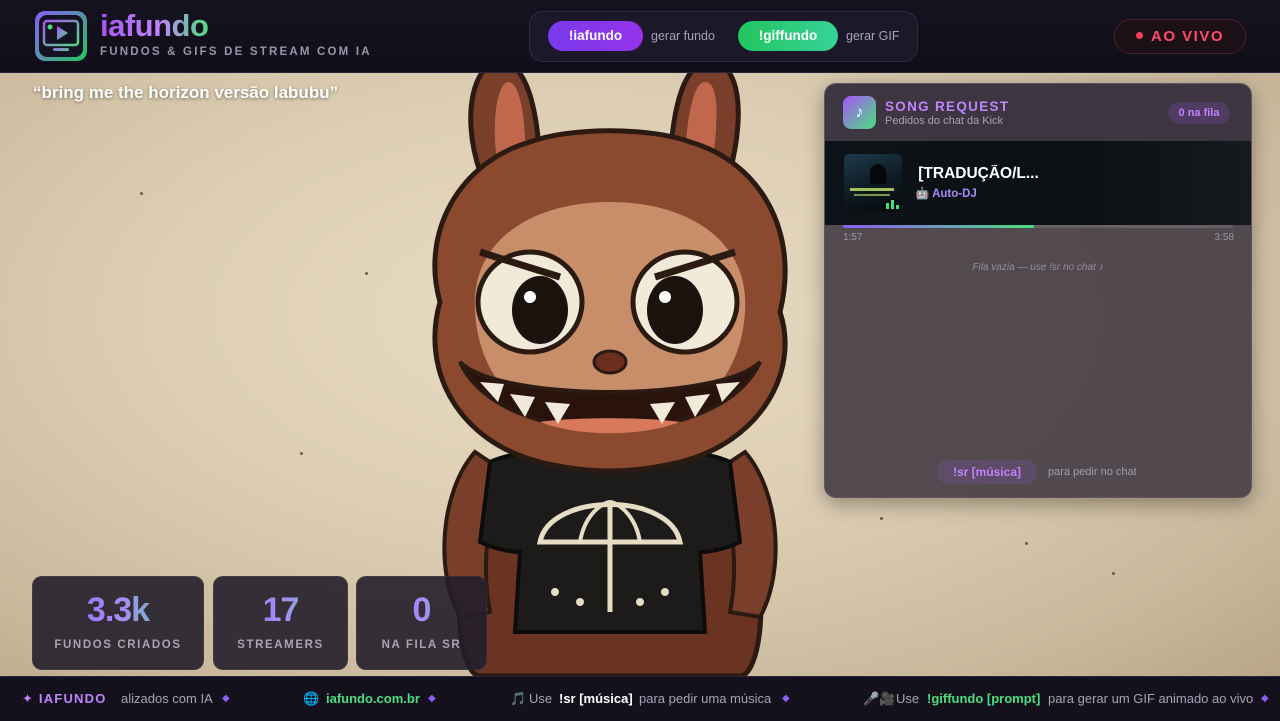 This screenshot has height=721, width=1280. What do you see at coordinates (1139, 35) in the screenshot?
I see `live-dot-icon` at bounding box center [1139, 35].